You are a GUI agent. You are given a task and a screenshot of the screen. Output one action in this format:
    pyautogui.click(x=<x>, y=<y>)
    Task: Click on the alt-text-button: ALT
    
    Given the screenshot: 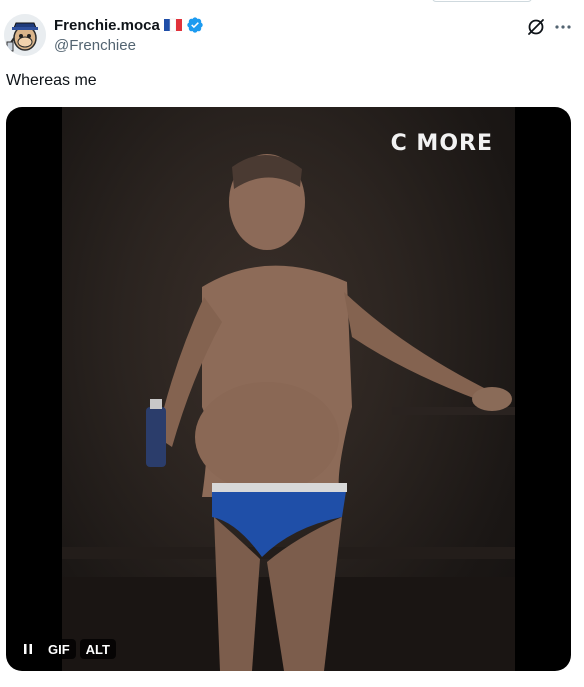 What is the action you would take?
    pyautogui.click(x=97, y=649)
    